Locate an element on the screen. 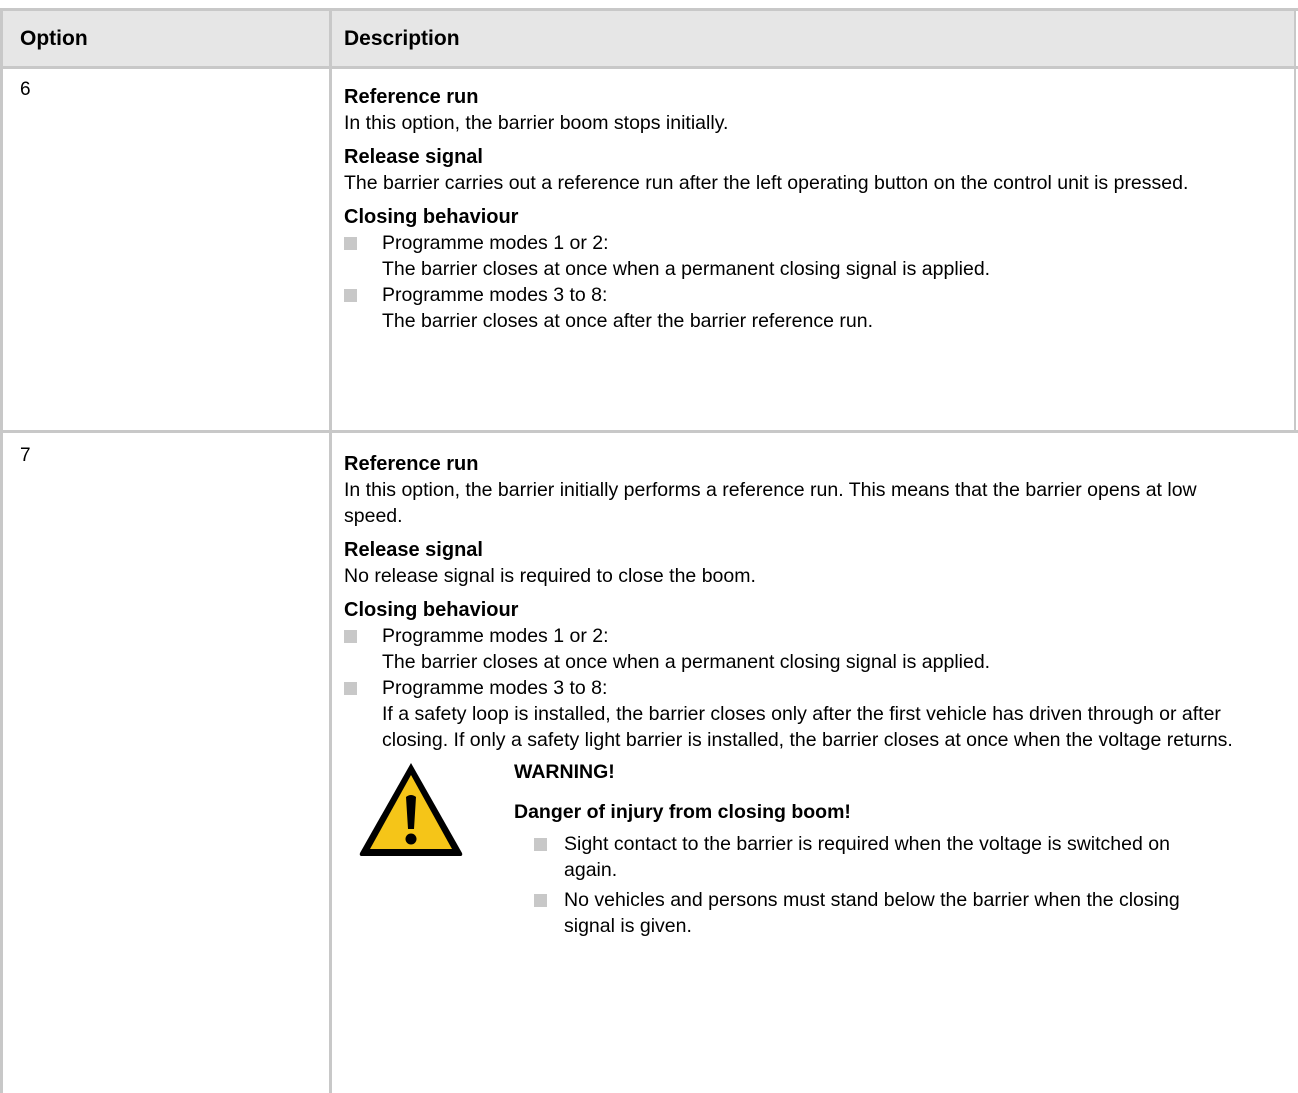 The width and height of the screenshot is (1298, 1093). warning-subtitle: Danger of injury from closing boom! is located at coordinates (682, 812).